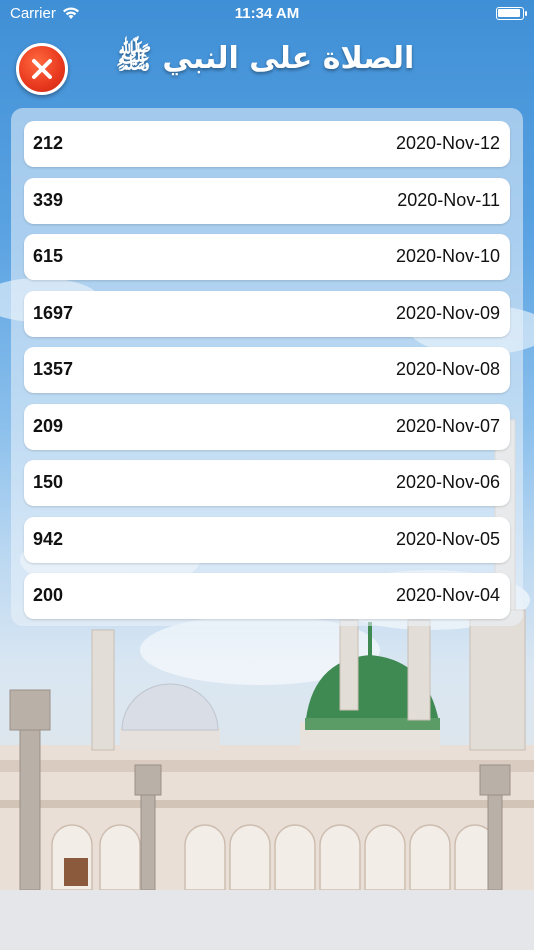 The width and height of the screenshot is (534, 950). What do you see at coordinates (447, 482) in the screenshot?
I see `date-value: 2020-Nov-06` at bounding box center [447, 482].